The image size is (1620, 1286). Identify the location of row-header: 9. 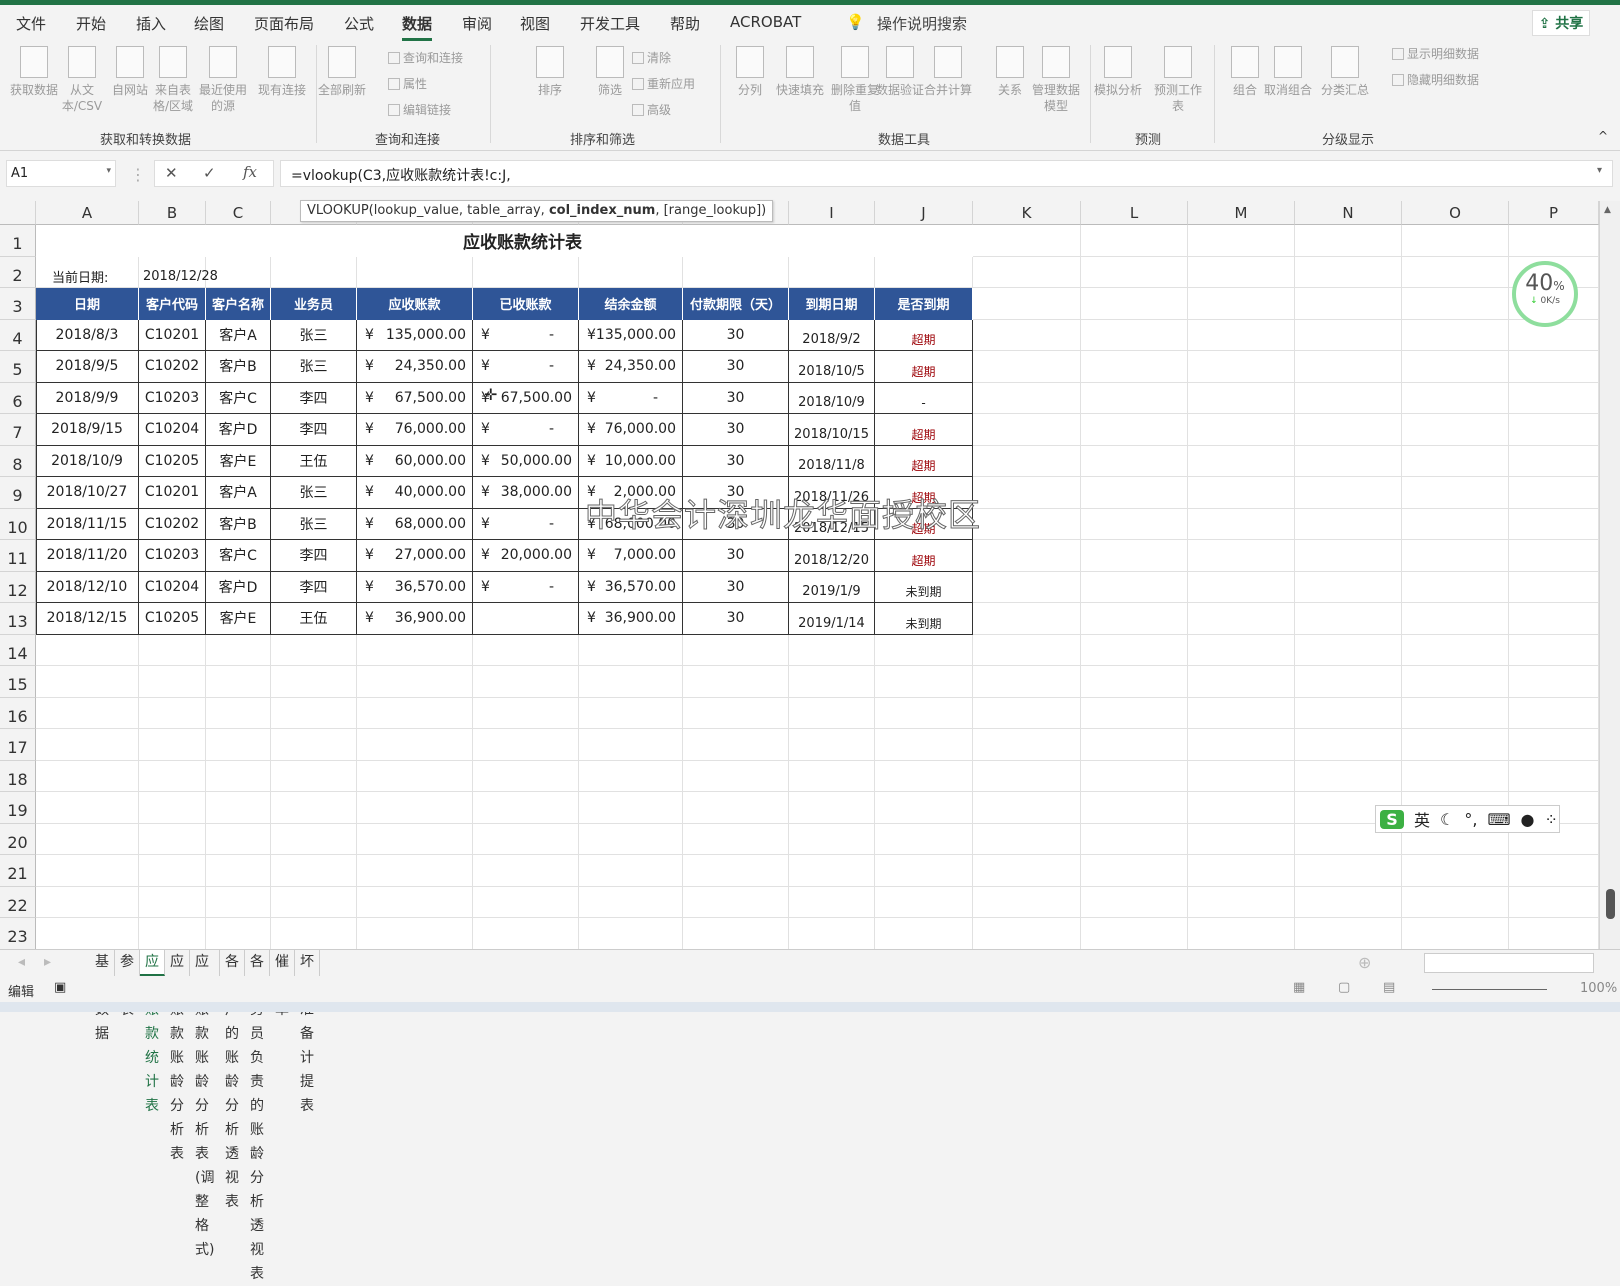
(18, 493).